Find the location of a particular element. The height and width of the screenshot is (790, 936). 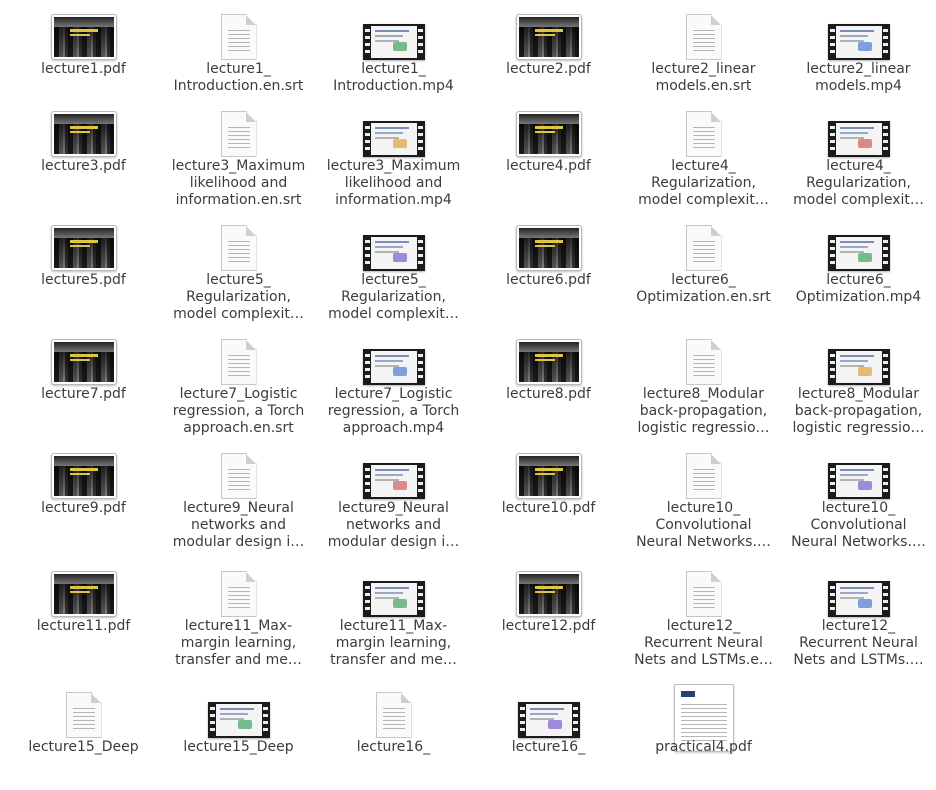

file-item: lecture2_linear models.mp4 is located at coordinates (858, 56).